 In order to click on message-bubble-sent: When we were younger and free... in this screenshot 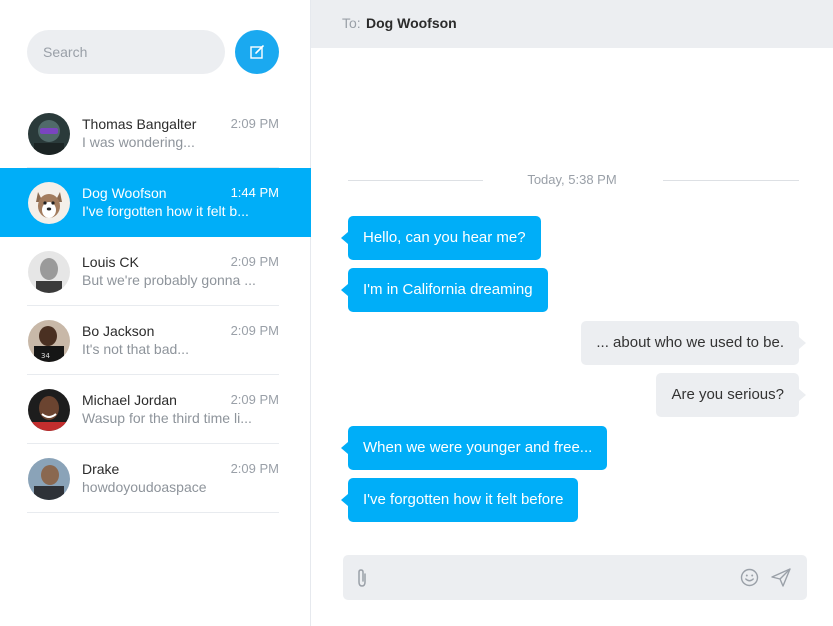, I will do `click(474, 448)`.